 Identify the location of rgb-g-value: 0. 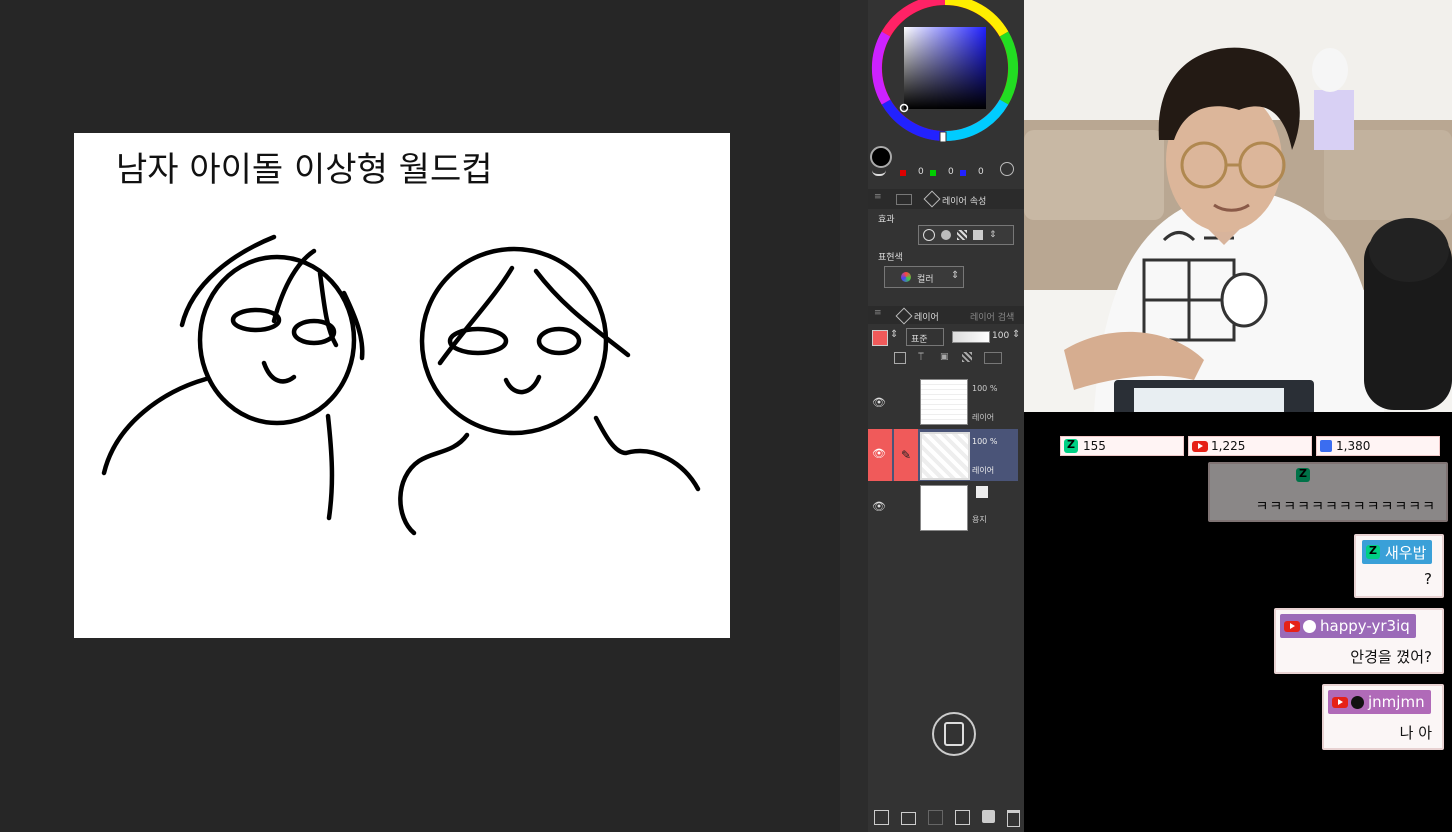
(951, 172).